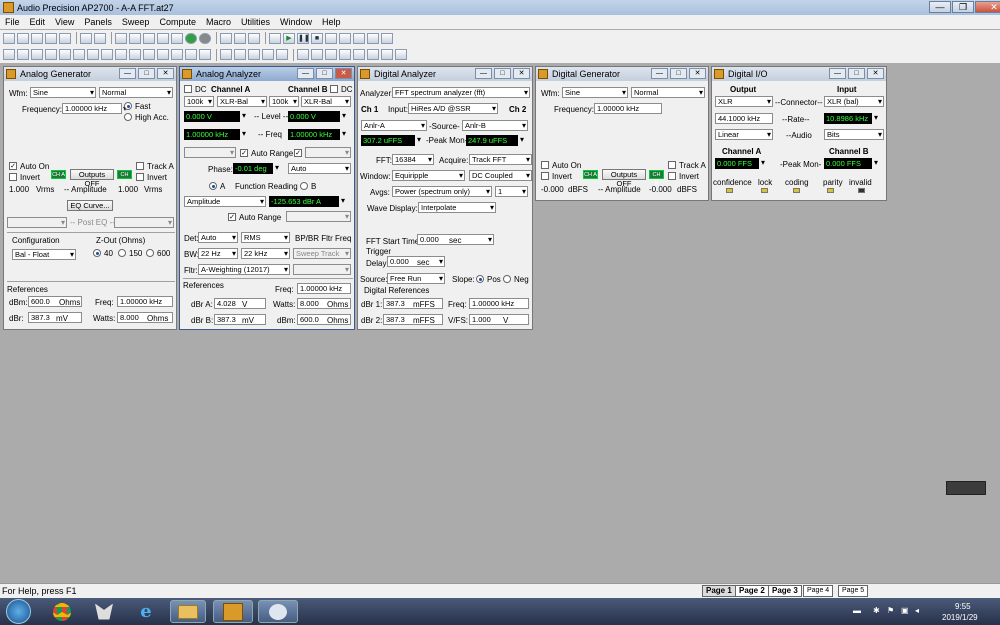 This screenshot has height=625, width=1000. Describe the element at coordinates (394, 125) in the screenshot. I see `source-1-select: Anlr-A` at that location.